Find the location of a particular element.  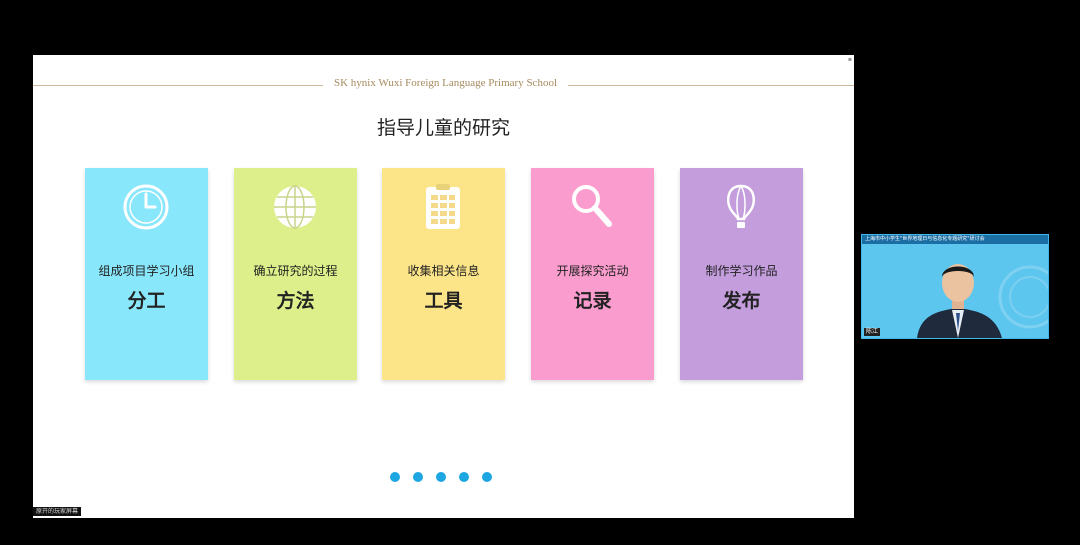

magnifier-icon is located at coordinates (592, 206).